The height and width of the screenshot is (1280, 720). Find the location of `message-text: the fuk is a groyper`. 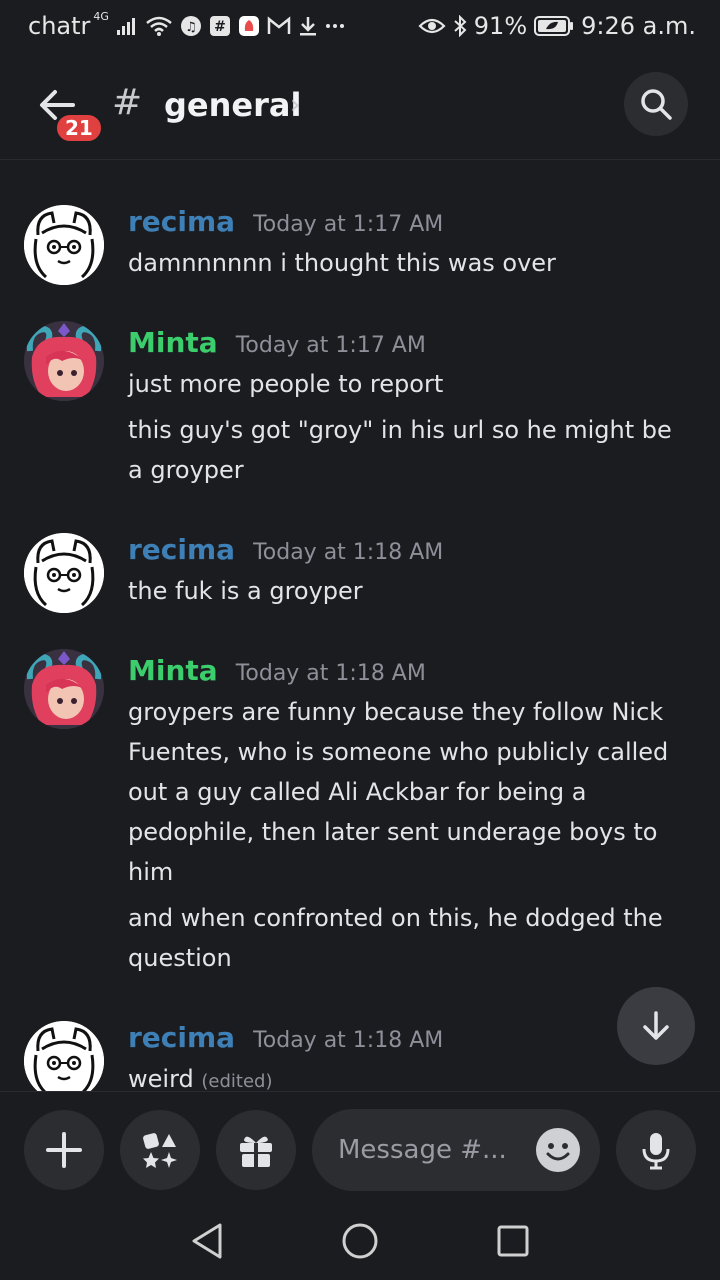

message-text: the fuk is a groyper is located at coordinates (245, 591).